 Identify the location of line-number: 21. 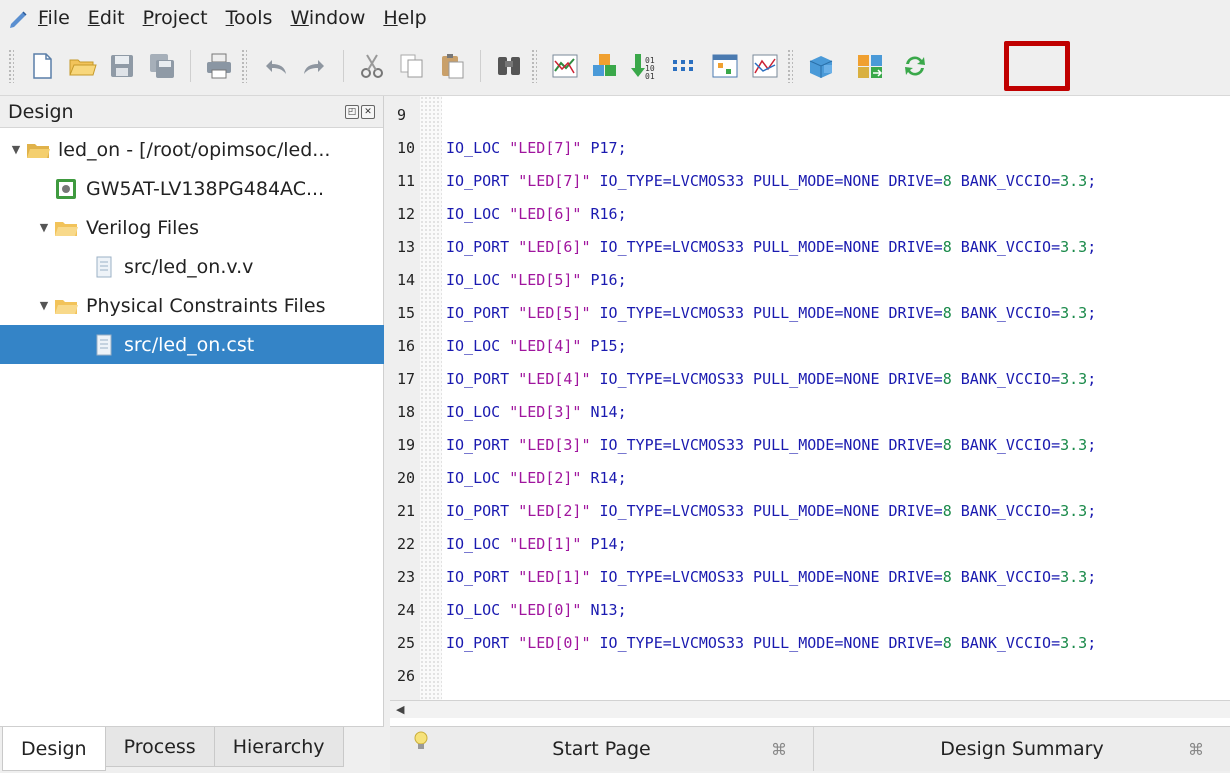
(406, 511).